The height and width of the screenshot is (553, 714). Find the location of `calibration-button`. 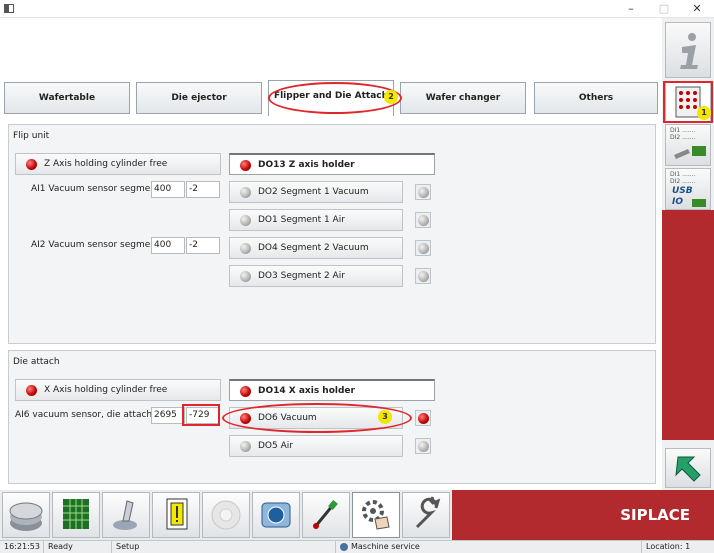

calibration-button is located at coordinates (326, 515).